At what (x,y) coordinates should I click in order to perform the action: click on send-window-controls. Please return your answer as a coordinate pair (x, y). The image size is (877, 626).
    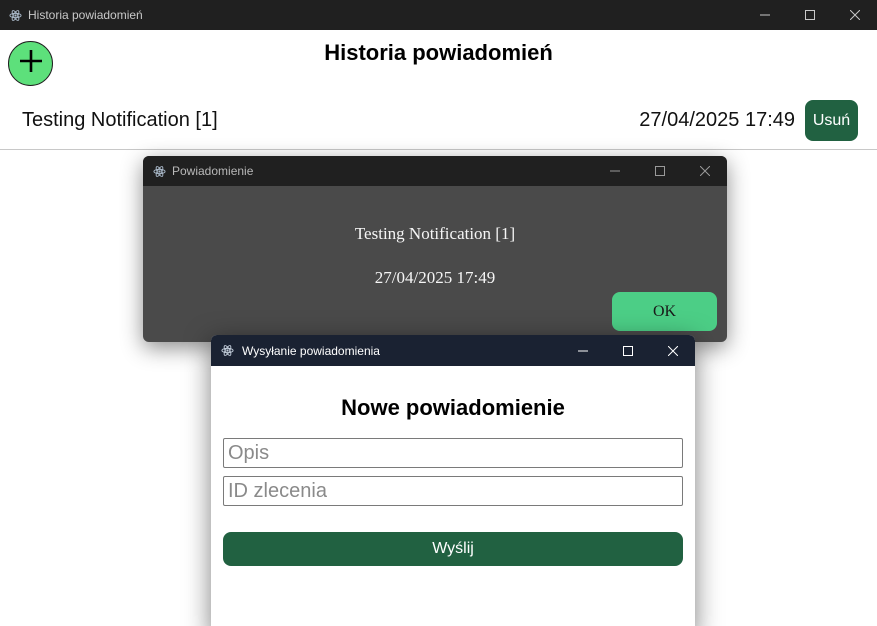
    Looking at the image, I should click on (627, 350).